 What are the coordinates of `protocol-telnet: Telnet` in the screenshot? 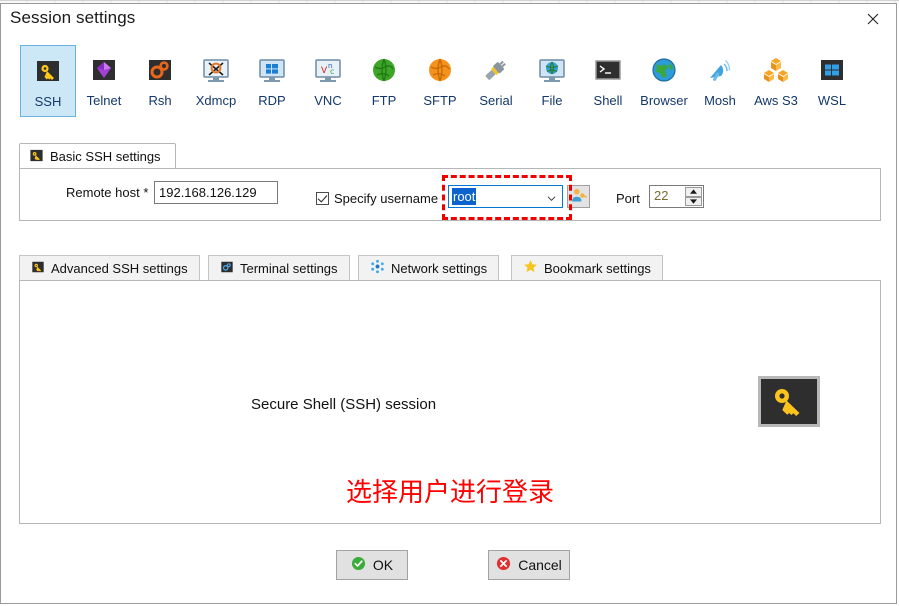 It's located at (104, 81).